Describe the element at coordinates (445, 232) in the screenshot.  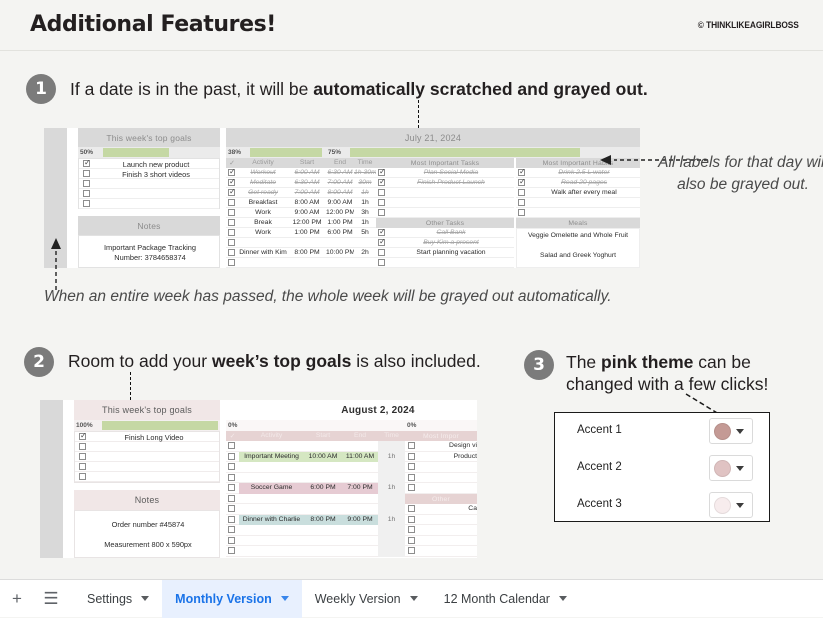
I see `other-task-row: Call Bank` at that location.